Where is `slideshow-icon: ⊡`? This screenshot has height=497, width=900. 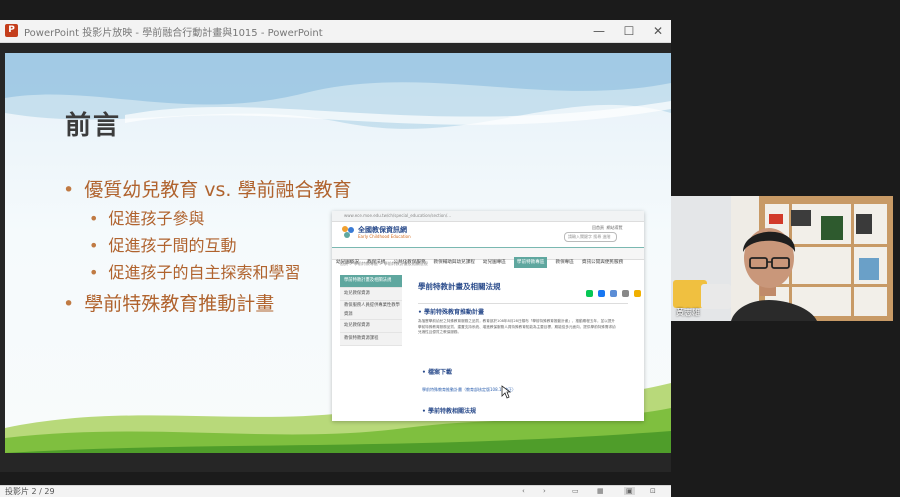 slideshow-icon: ⊡ is located at coordinates (653, 491).